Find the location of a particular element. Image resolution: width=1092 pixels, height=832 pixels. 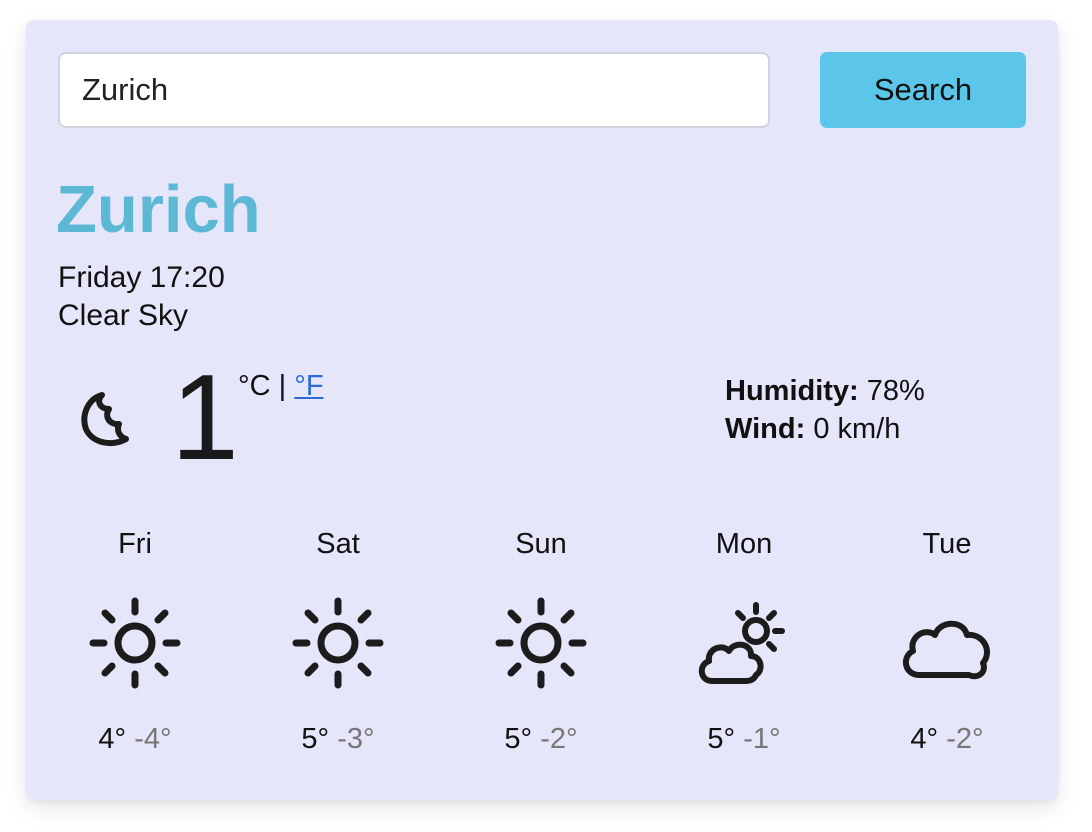

humidity-label: Humidity: is located at coordinates (792, 391).